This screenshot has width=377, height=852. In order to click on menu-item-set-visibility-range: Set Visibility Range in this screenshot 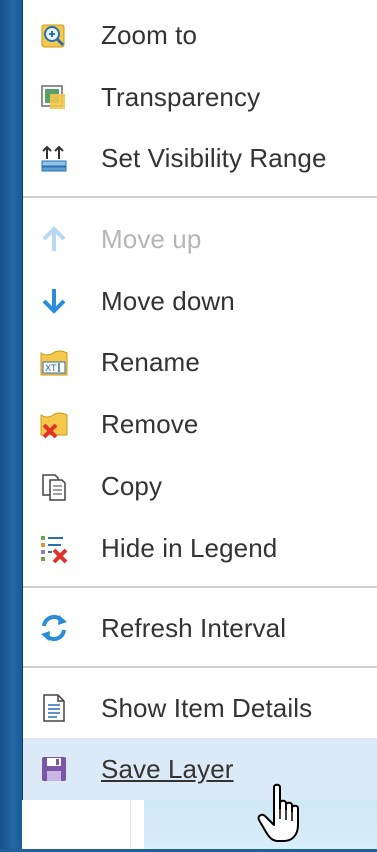, I will do `click(200, 158)`.